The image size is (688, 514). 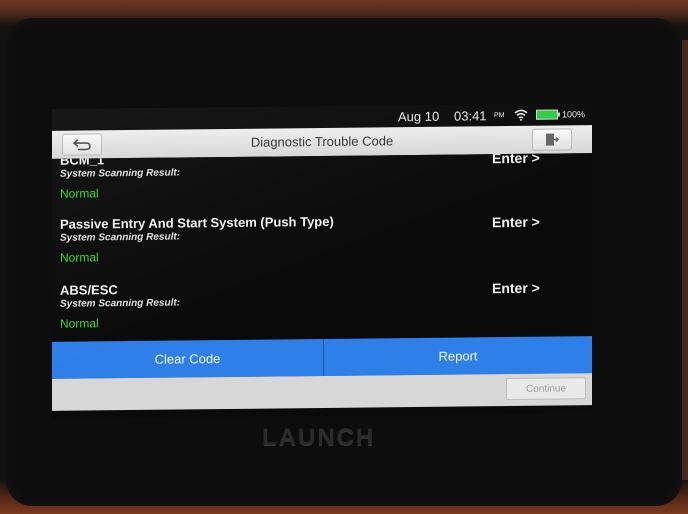 What do you see at coordinates (547, 114) in the screenshot?
I see `battery-icon` at bounding box center [547, 114].